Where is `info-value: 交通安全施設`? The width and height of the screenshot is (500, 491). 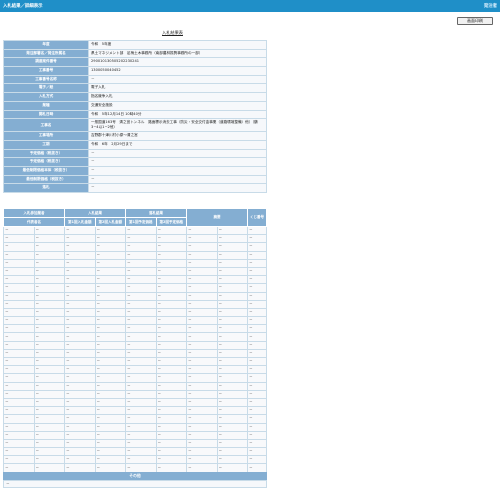
info-value: 交通安全施設 is located at coordinates (177, 105).